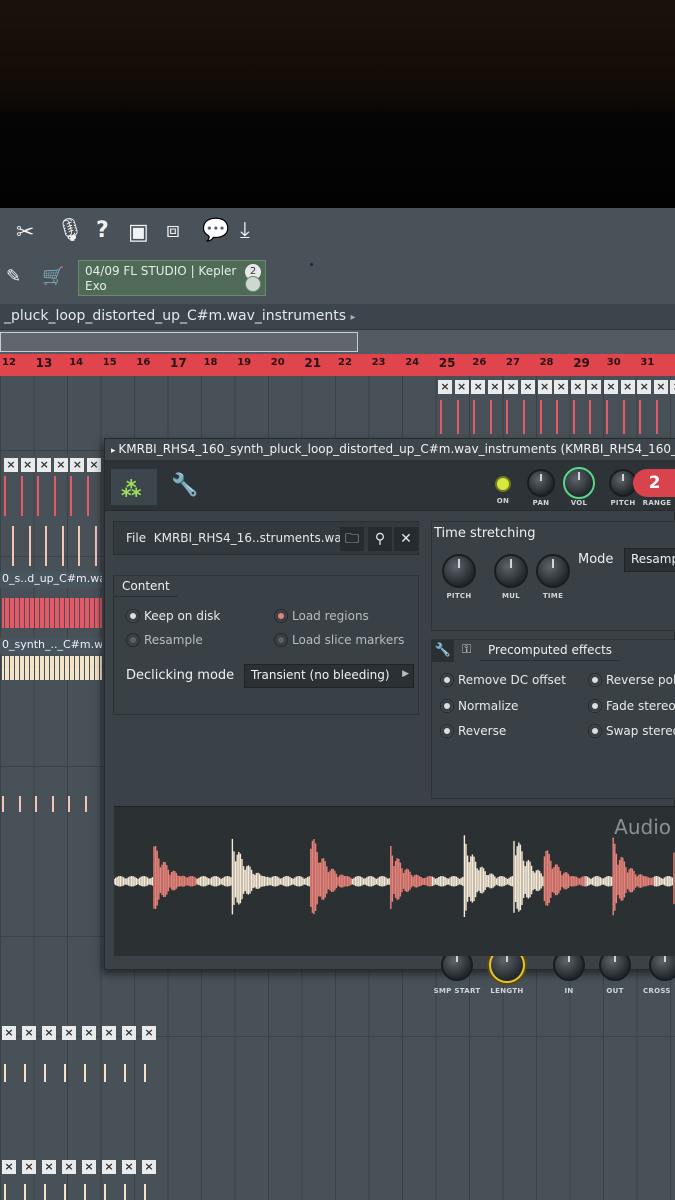 The width and height of the screenshot is (675, 1200). What do you see at coordinates (352, 539) in the screenshot?
I see `open-folder-icon: 🗀` at bounding box center [352, 539].